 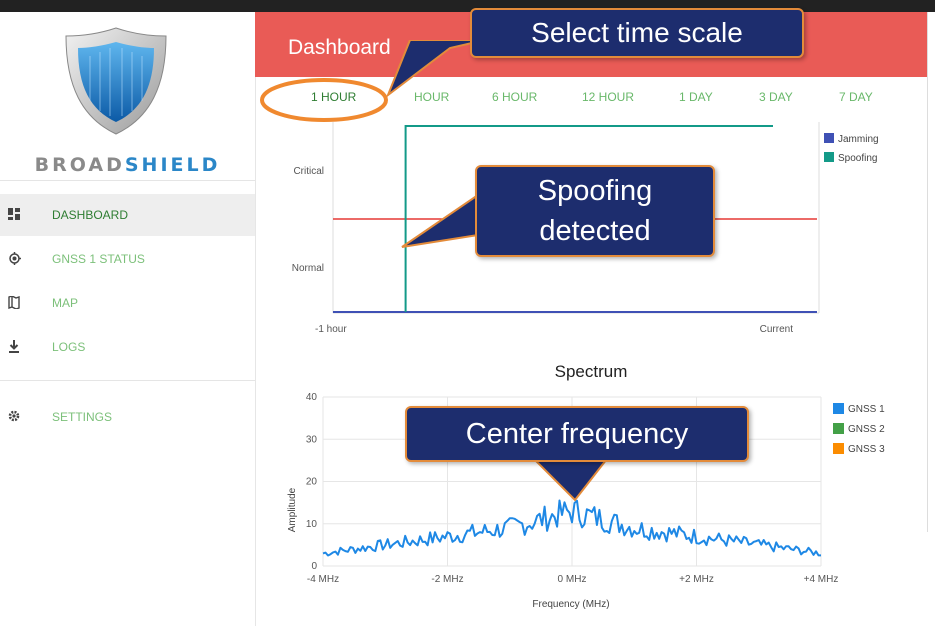 I want to click on tab-3-day: 3 DAY, so click(x=776, y=97).